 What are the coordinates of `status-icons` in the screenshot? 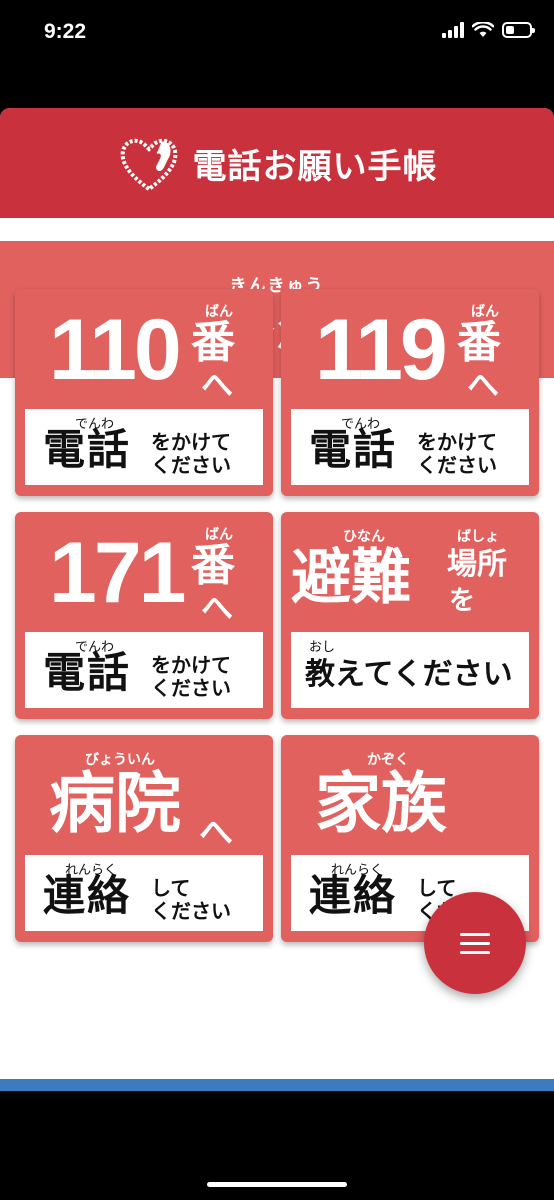 It's located at (488, 30).